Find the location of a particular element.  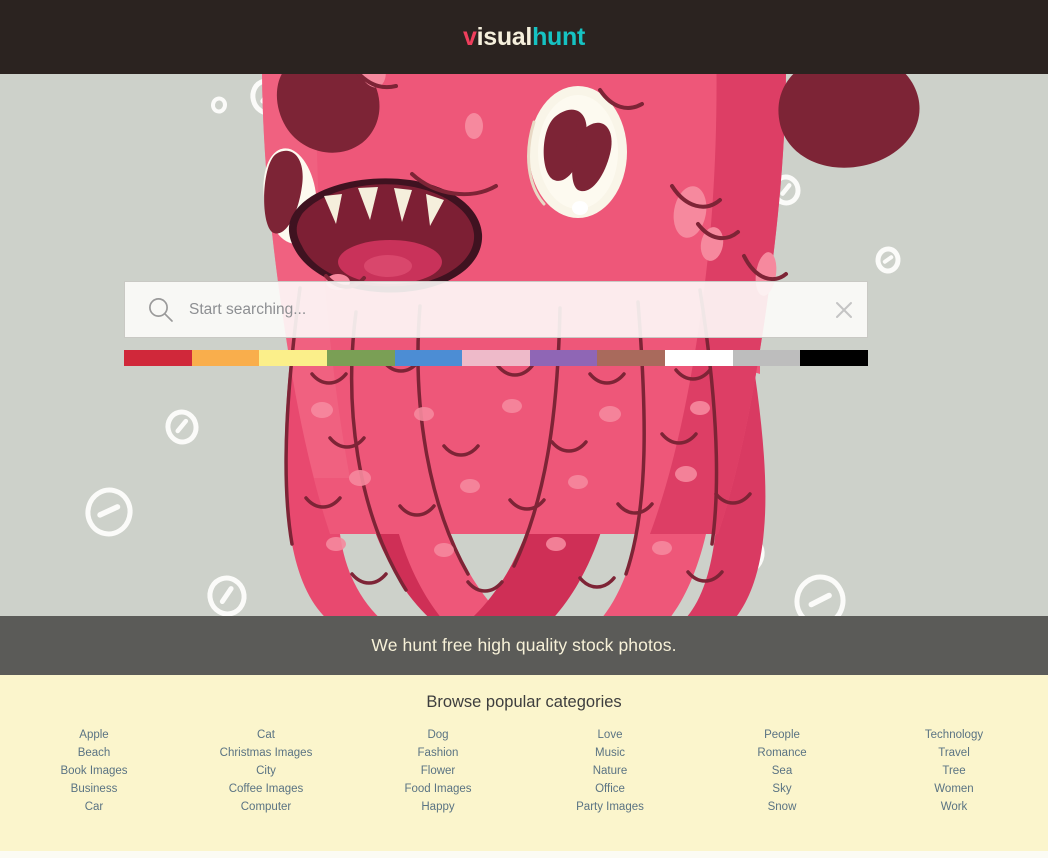

category-link-christmas-images: Christmas Images is located at coordinates (266, 753).